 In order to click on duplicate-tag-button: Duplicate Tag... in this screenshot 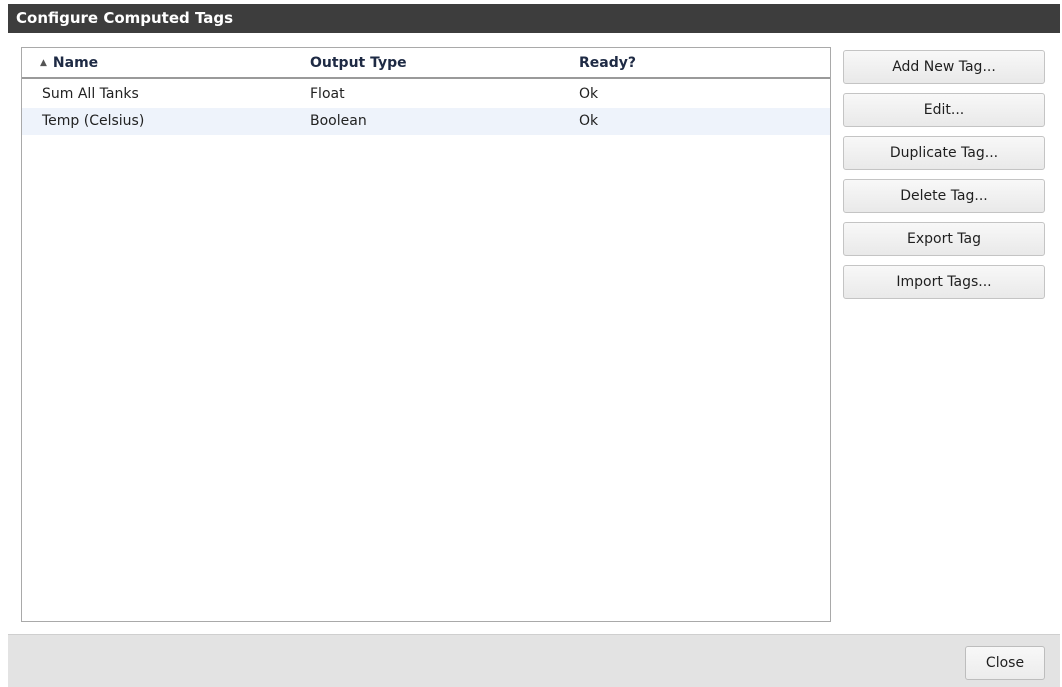, I will do `click(944, 153)`.